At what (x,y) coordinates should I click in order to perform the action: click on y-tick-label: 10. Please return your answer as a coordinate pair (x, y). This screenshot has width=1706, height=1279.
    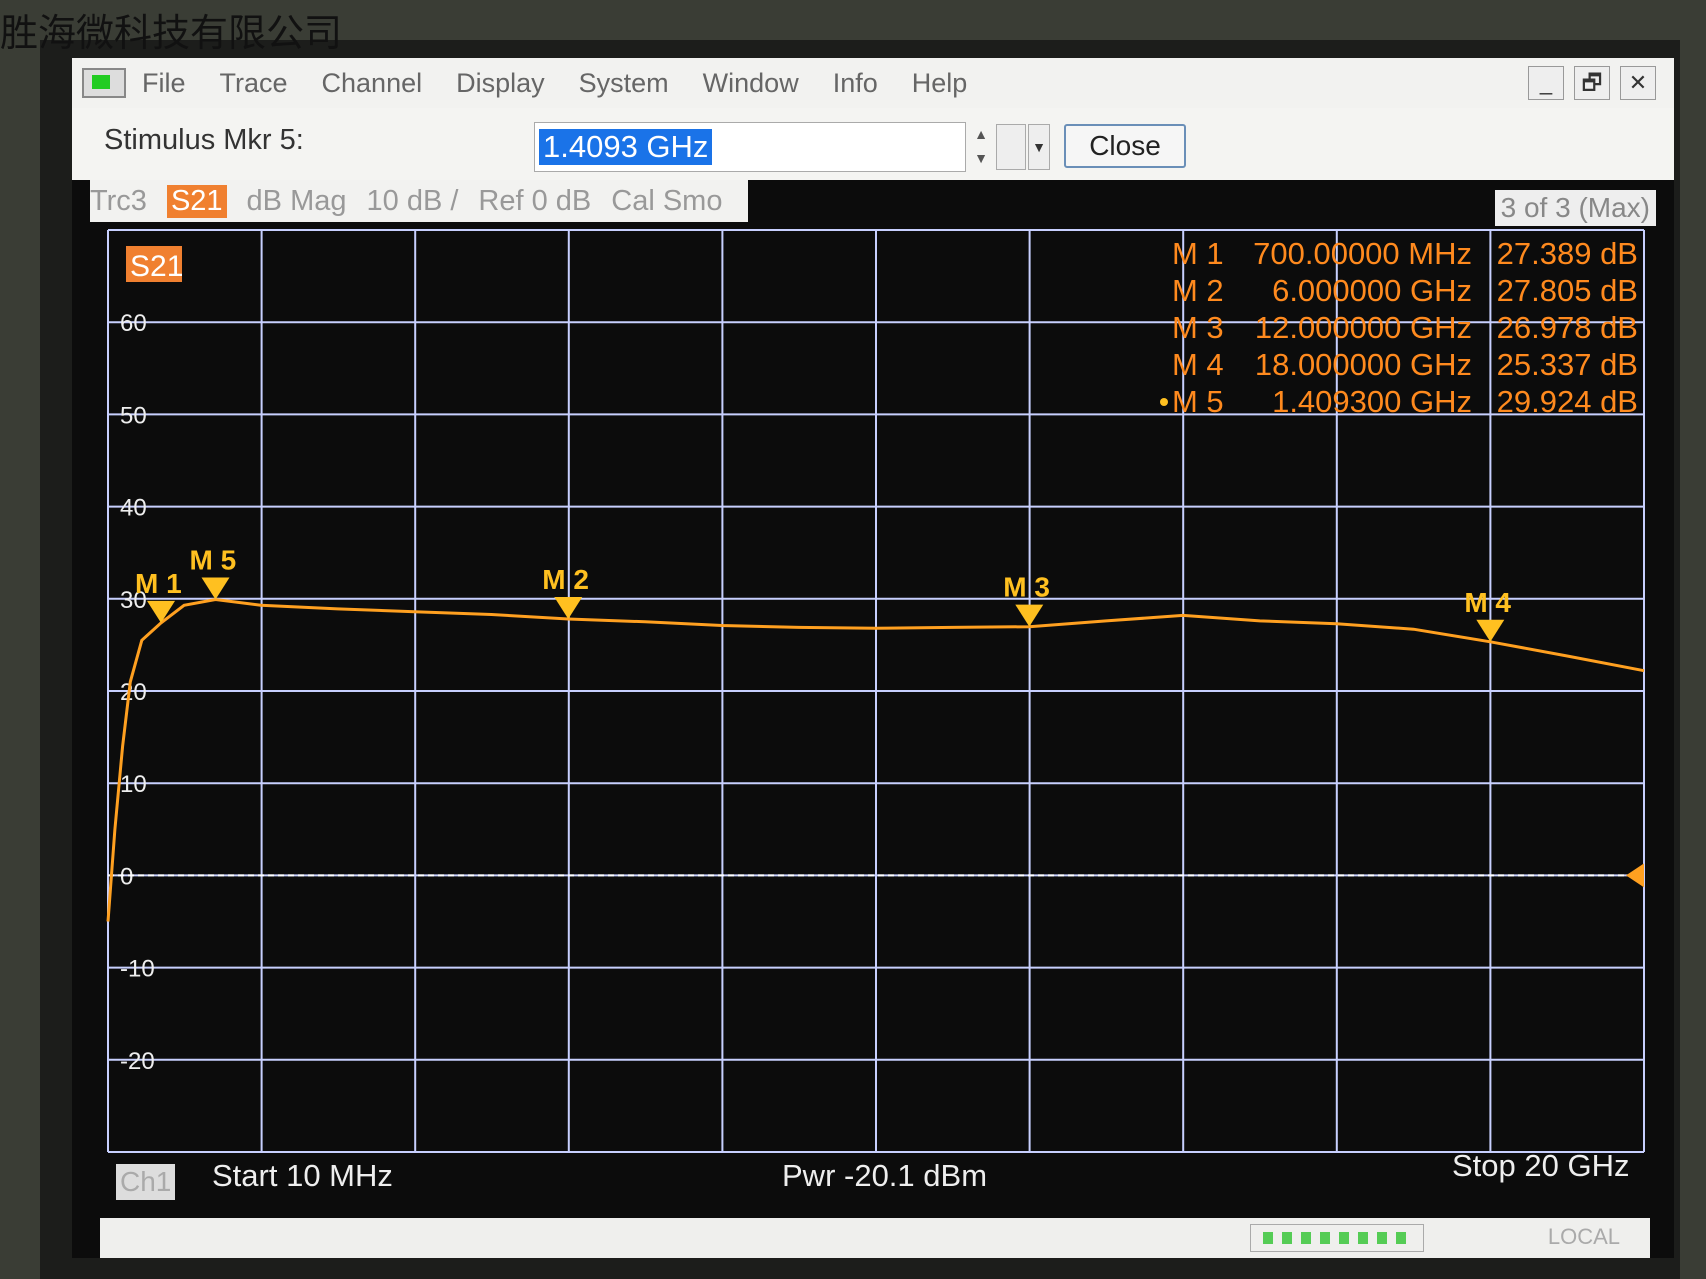
    Looking at the image, I should click on (133, 784).